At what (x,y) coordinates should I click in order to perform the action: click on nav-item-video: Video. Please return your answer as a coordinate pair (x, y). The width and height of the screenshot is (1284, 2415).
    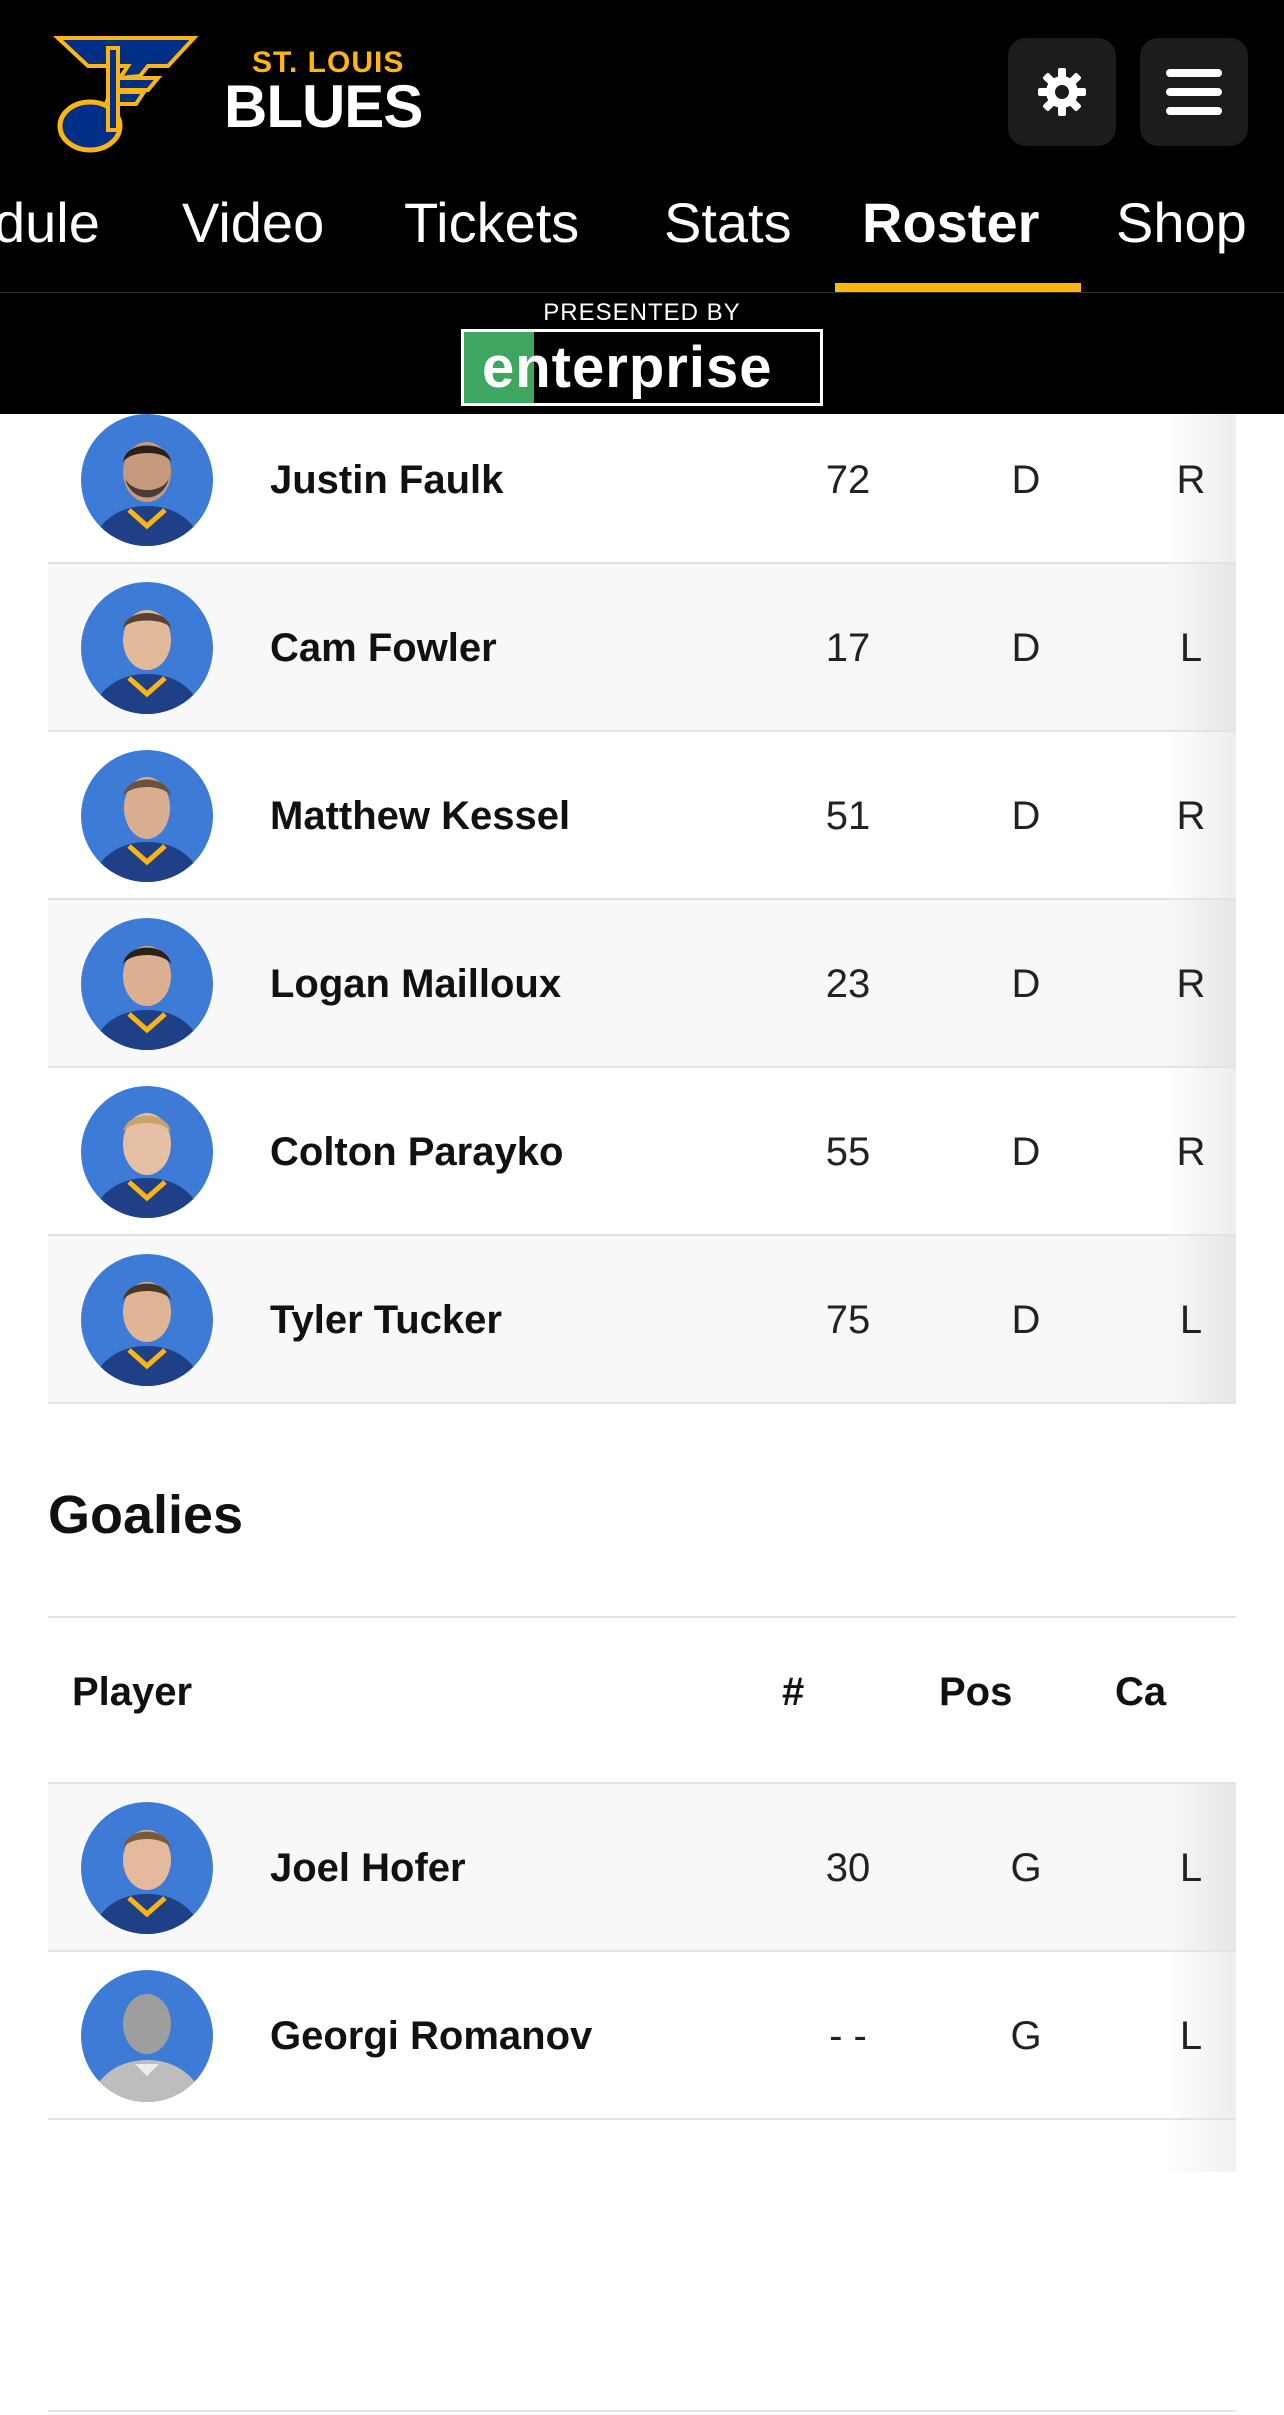
    Looking at the image, I should click on (253, 222).